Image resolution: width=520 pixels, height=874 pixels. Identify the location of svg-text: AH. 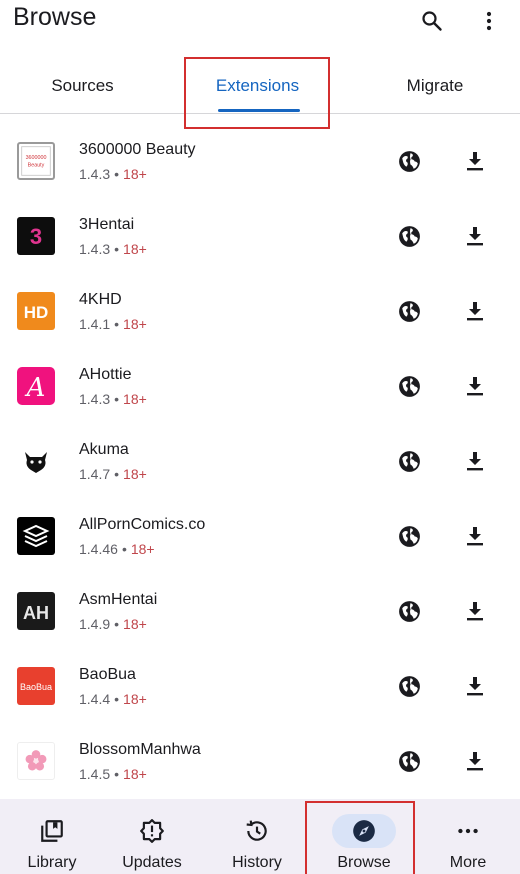
(36, 613).